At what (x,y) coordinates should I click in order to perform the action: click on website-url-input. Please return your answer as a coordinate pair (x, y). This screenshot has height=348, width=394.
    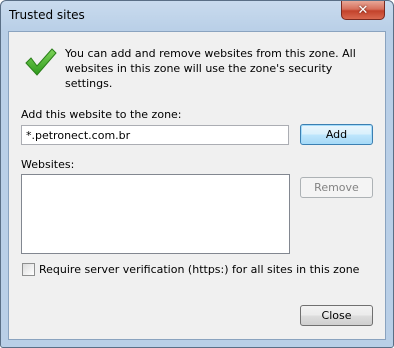
    Looking at the image, I should click on (155, 135).